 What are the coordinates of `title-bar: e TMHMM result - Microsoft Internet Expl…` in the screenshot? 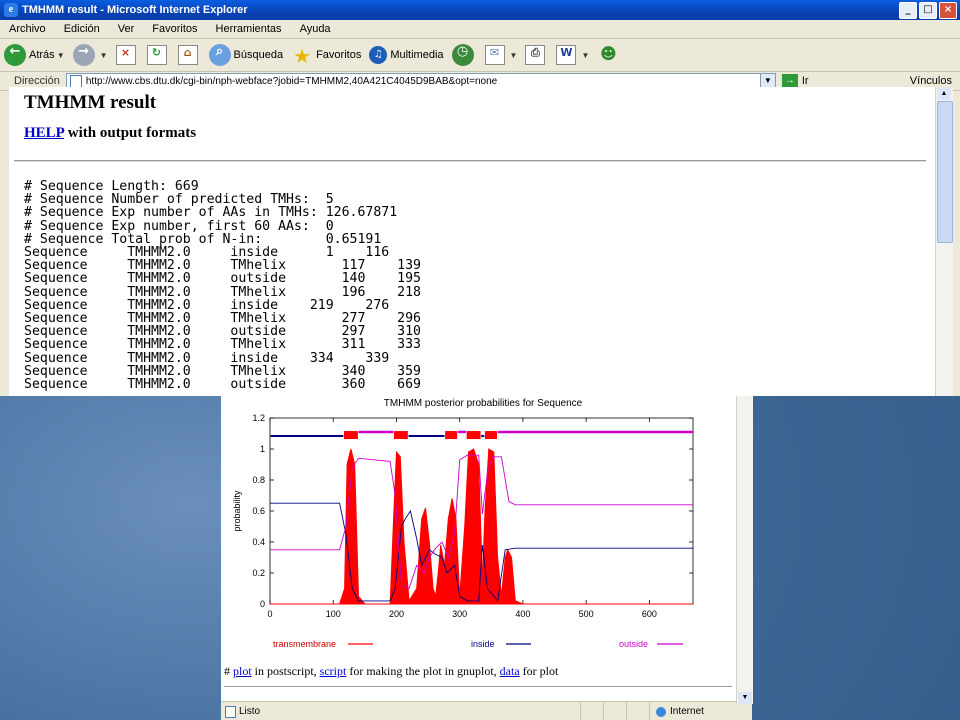 It's located at (480, 10).